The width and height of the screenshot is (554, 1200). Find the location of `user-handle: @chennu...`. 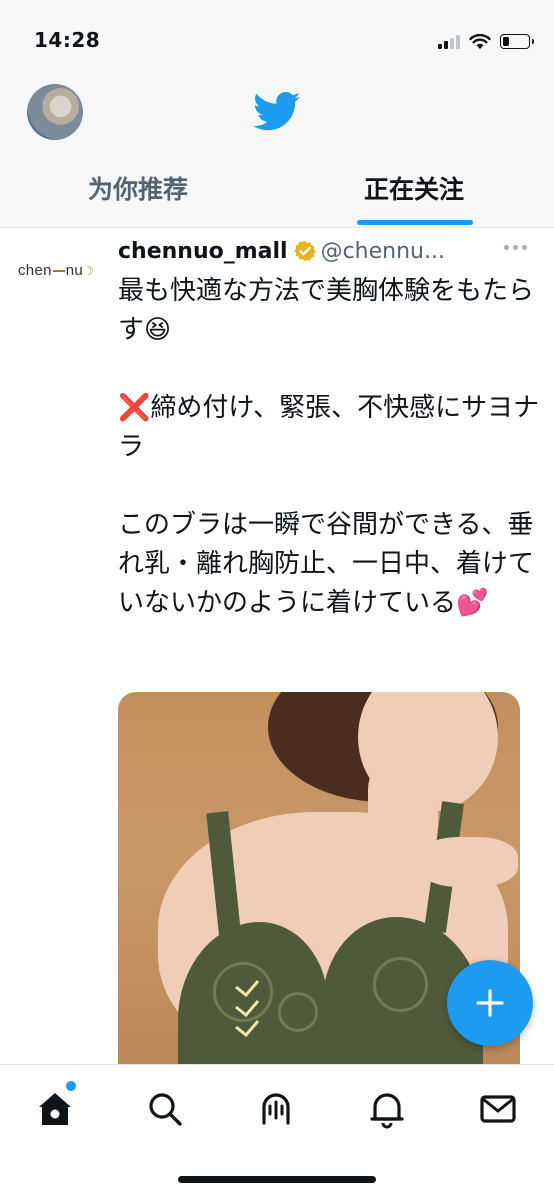

user-handle: @chennu... is located at coordinates (383, 251).